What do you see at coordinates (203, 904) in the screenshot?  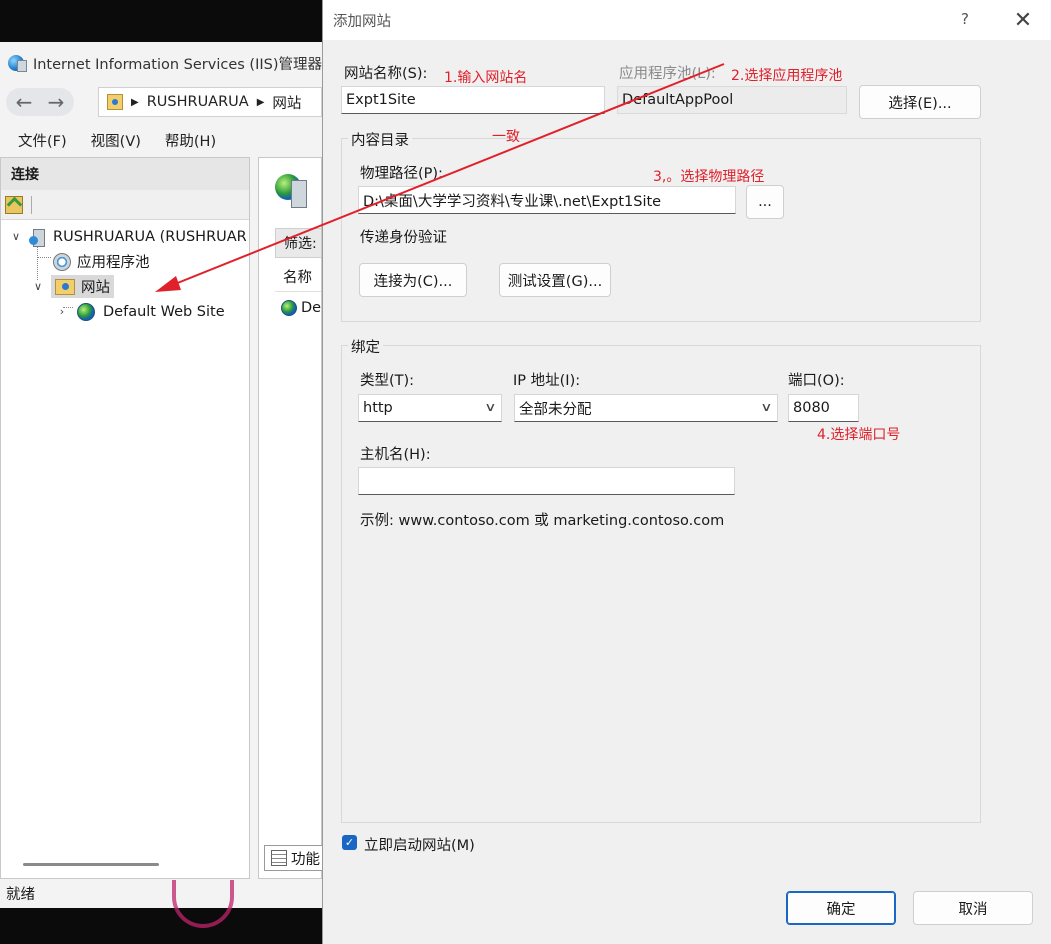 I see `taskbar-app-icon` at bounding box center [203, 904].